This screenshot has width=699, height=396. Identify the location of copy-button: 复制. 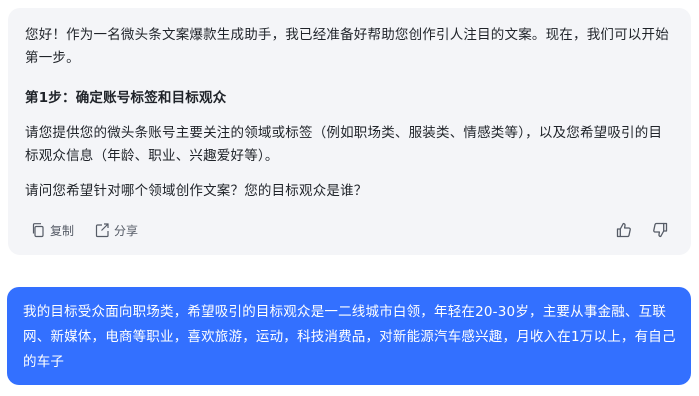
(52, 230).